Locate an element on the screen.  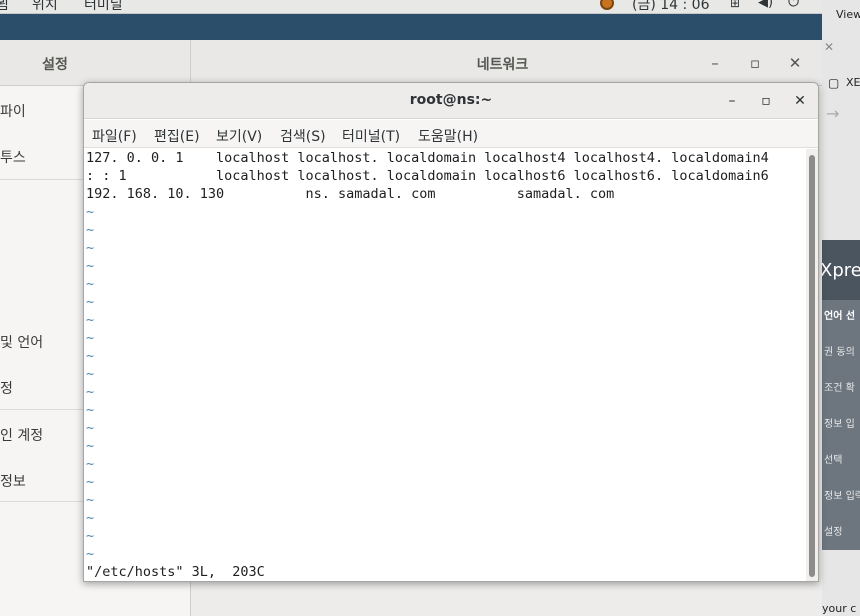
top-menu-places: 위치 is located at coordinates (45, 6).